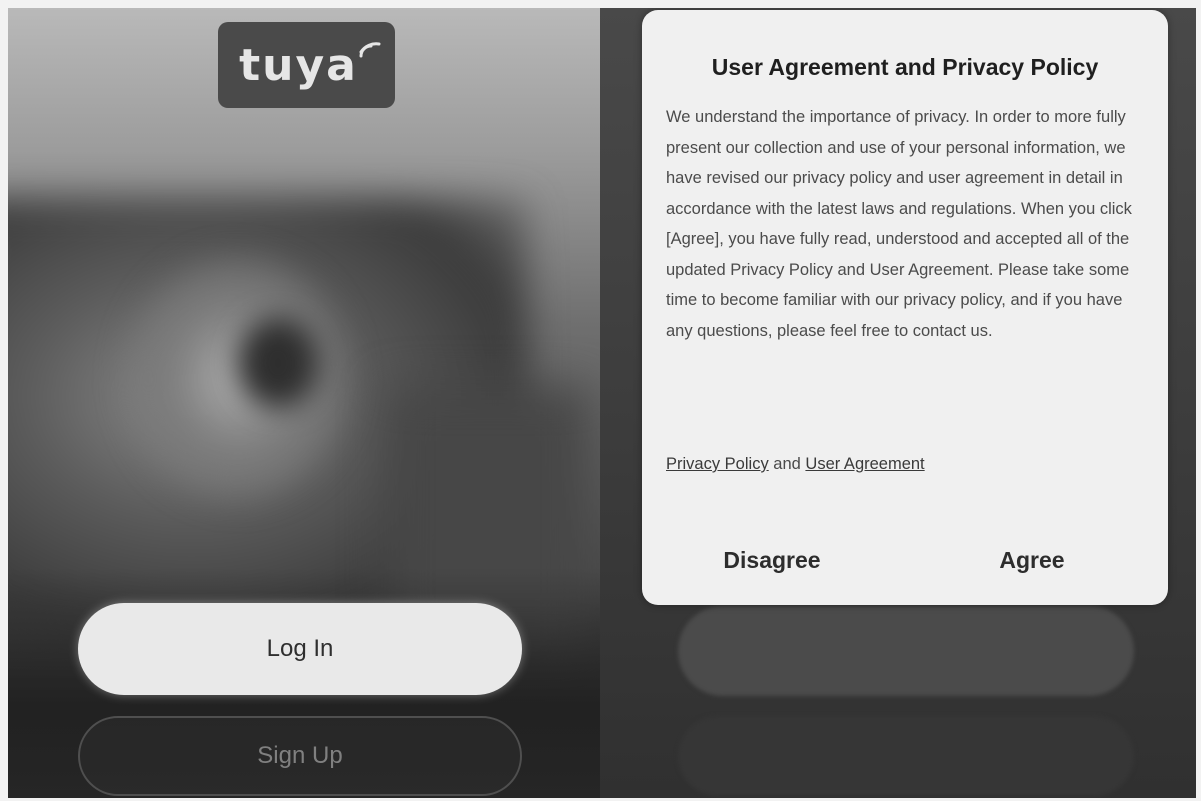 This screenshot has width=1201, height=801. I want to click on background-photo-shadow, so click(278, 363).